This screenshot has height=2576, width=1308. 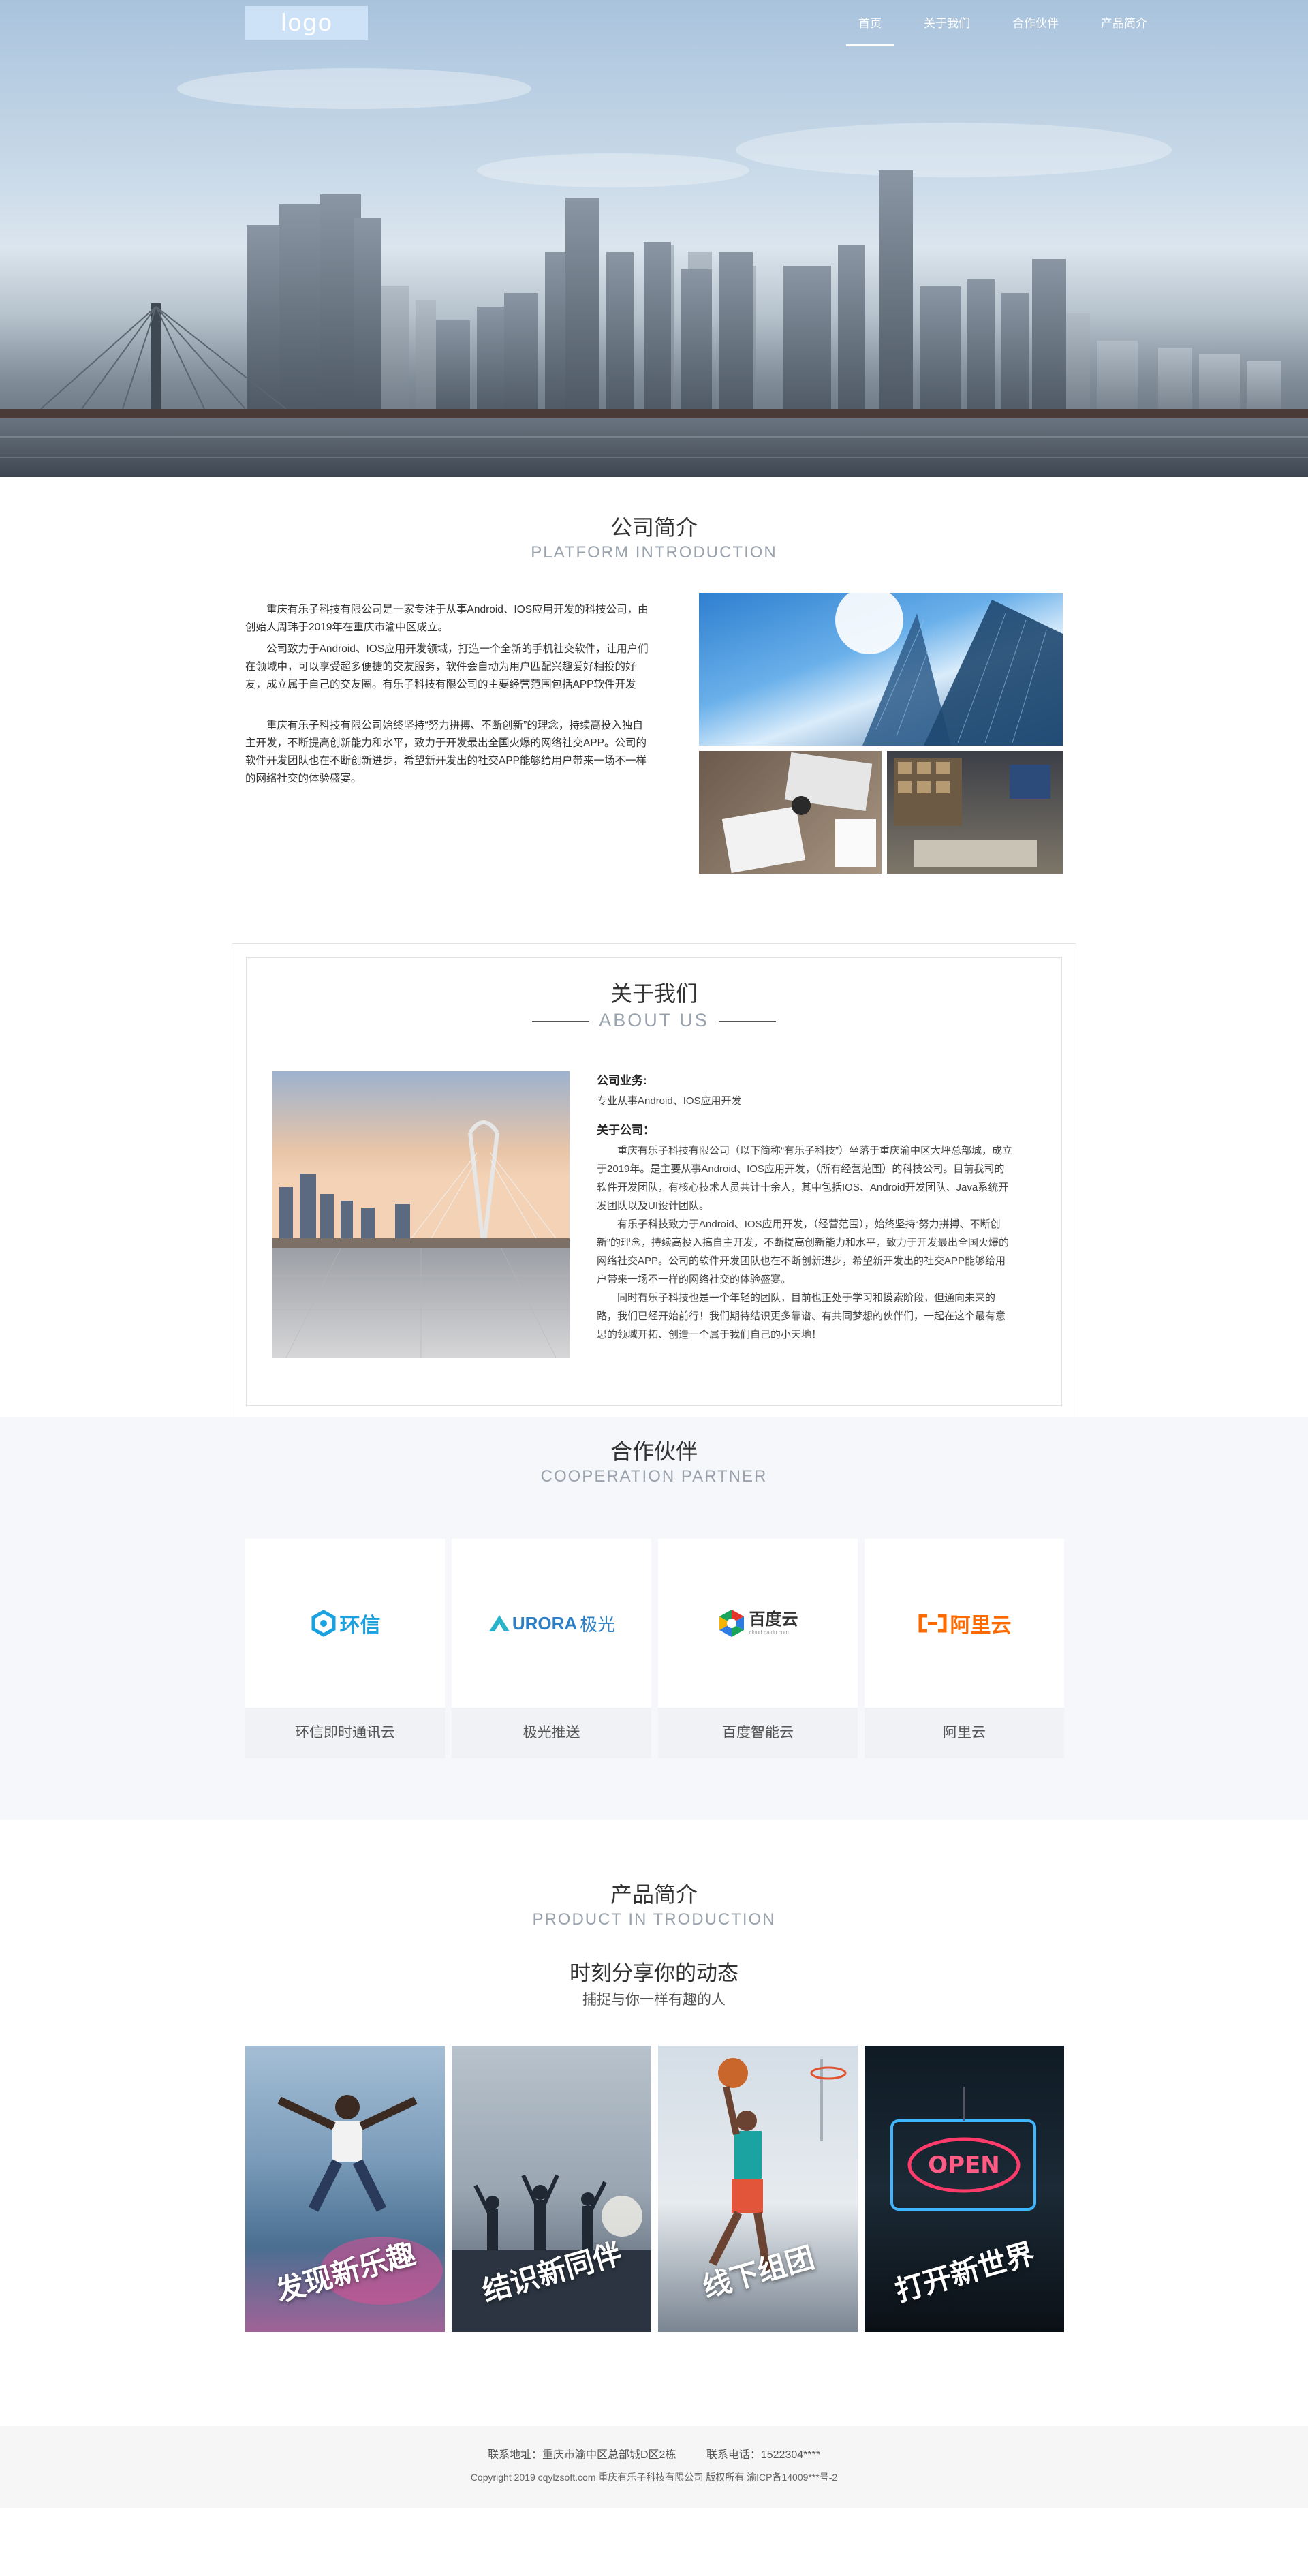 I want to click on main-menu: 首页 关于我们 合作伙伴 产品简介, so click(x=1017, y=24).